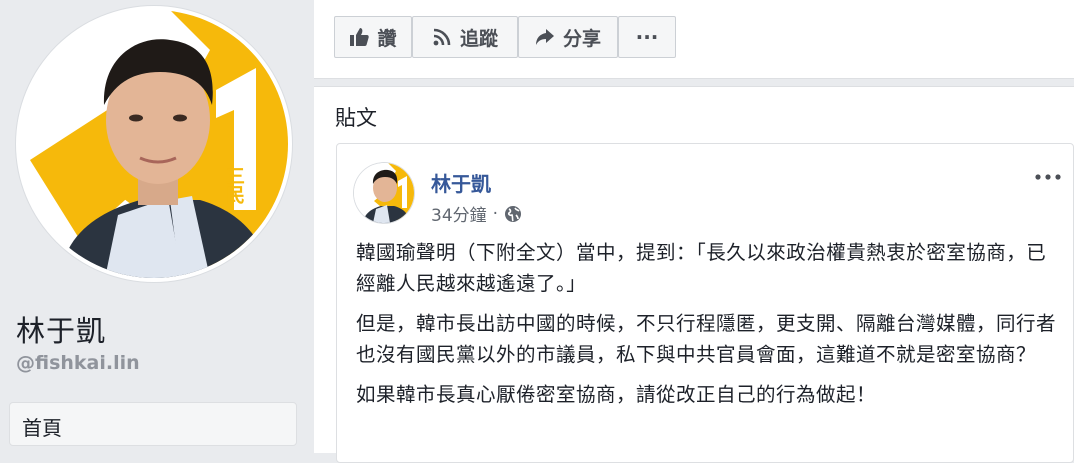  I want to click on ellipsis-icon, so click(1048, 177).